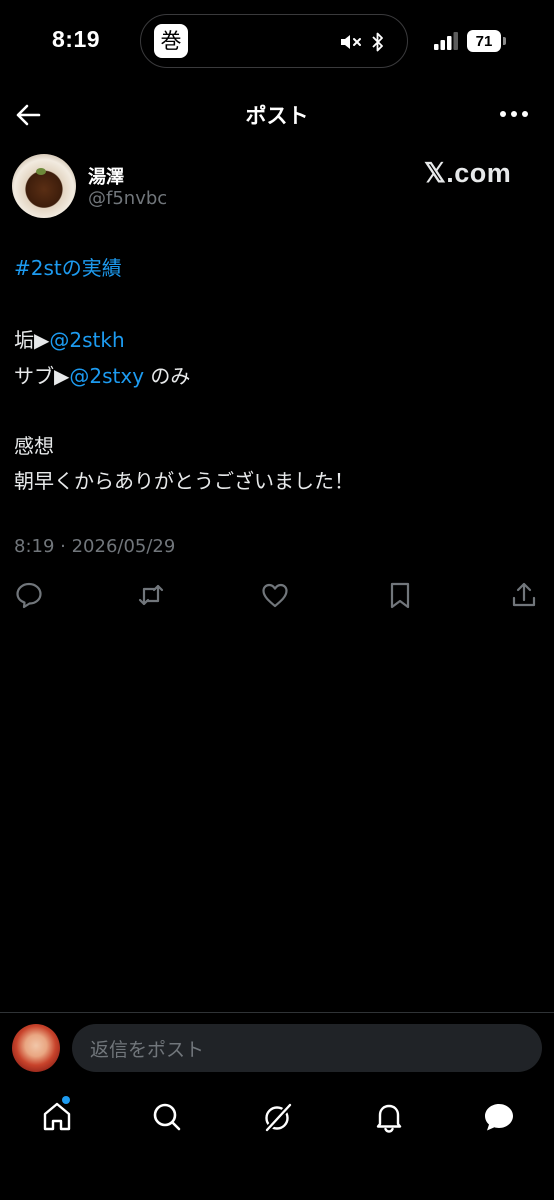 The width and height of the screenshot is (554, 1200). I want to click on nav-notifications, so click(389, 1117).